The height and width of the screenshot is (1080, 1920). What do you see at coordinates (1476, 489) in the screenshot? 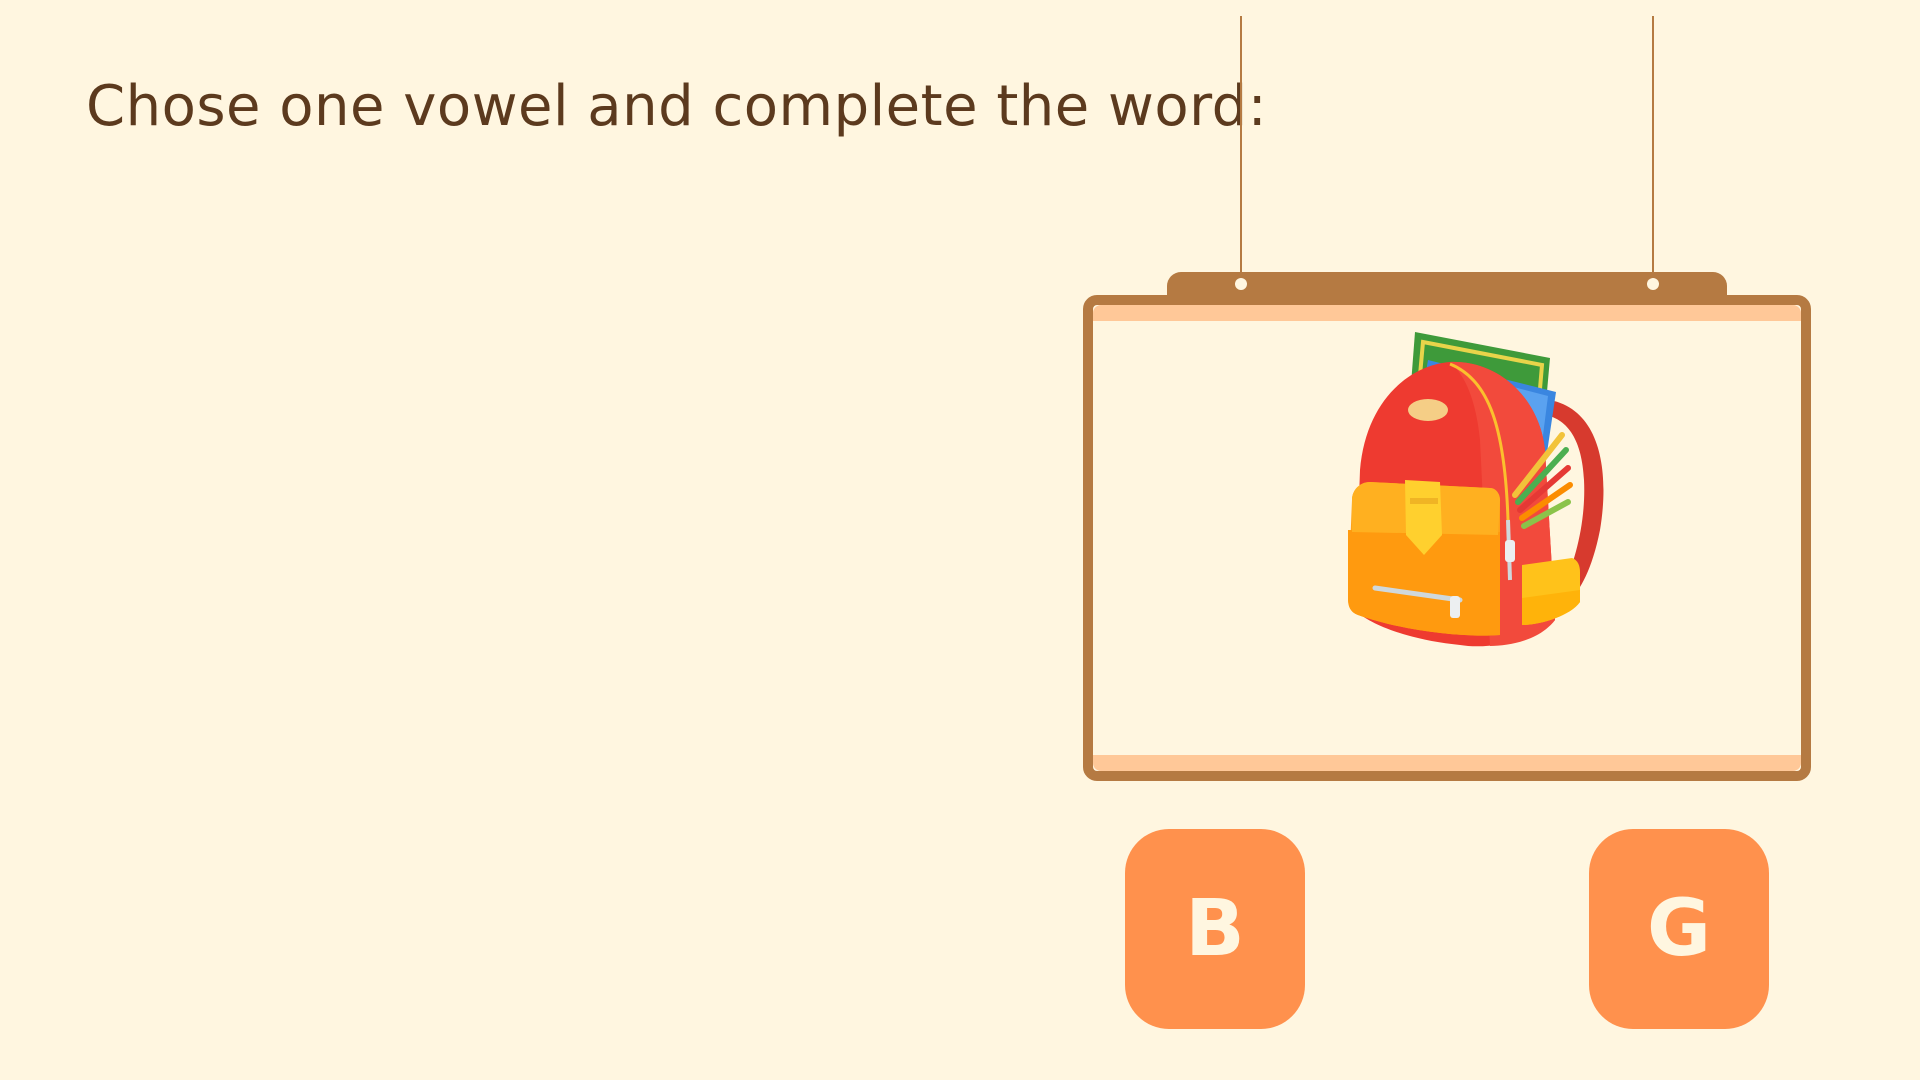
I see `backpack-icon` at bounding box center [1476, 489].